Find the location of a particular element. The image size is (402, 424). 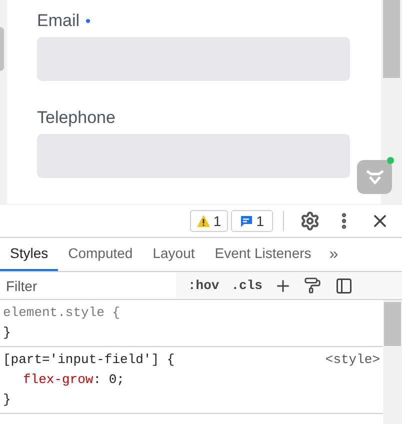

warning-icon is located at coordinates (203, 221).